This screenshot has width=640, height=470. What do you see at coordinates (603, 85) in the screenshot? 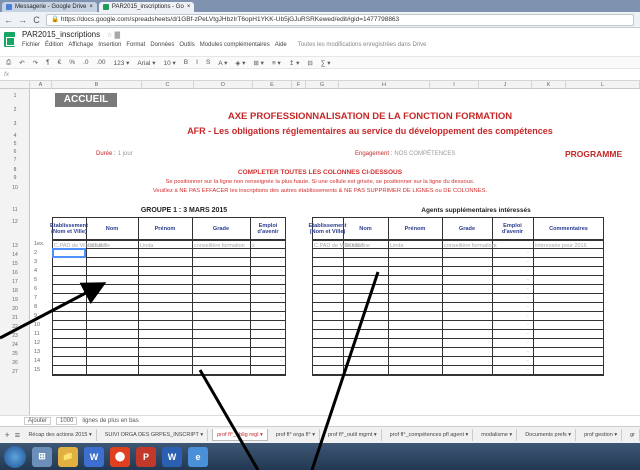
I see `column-header: L` at bounding box center [603, 85].